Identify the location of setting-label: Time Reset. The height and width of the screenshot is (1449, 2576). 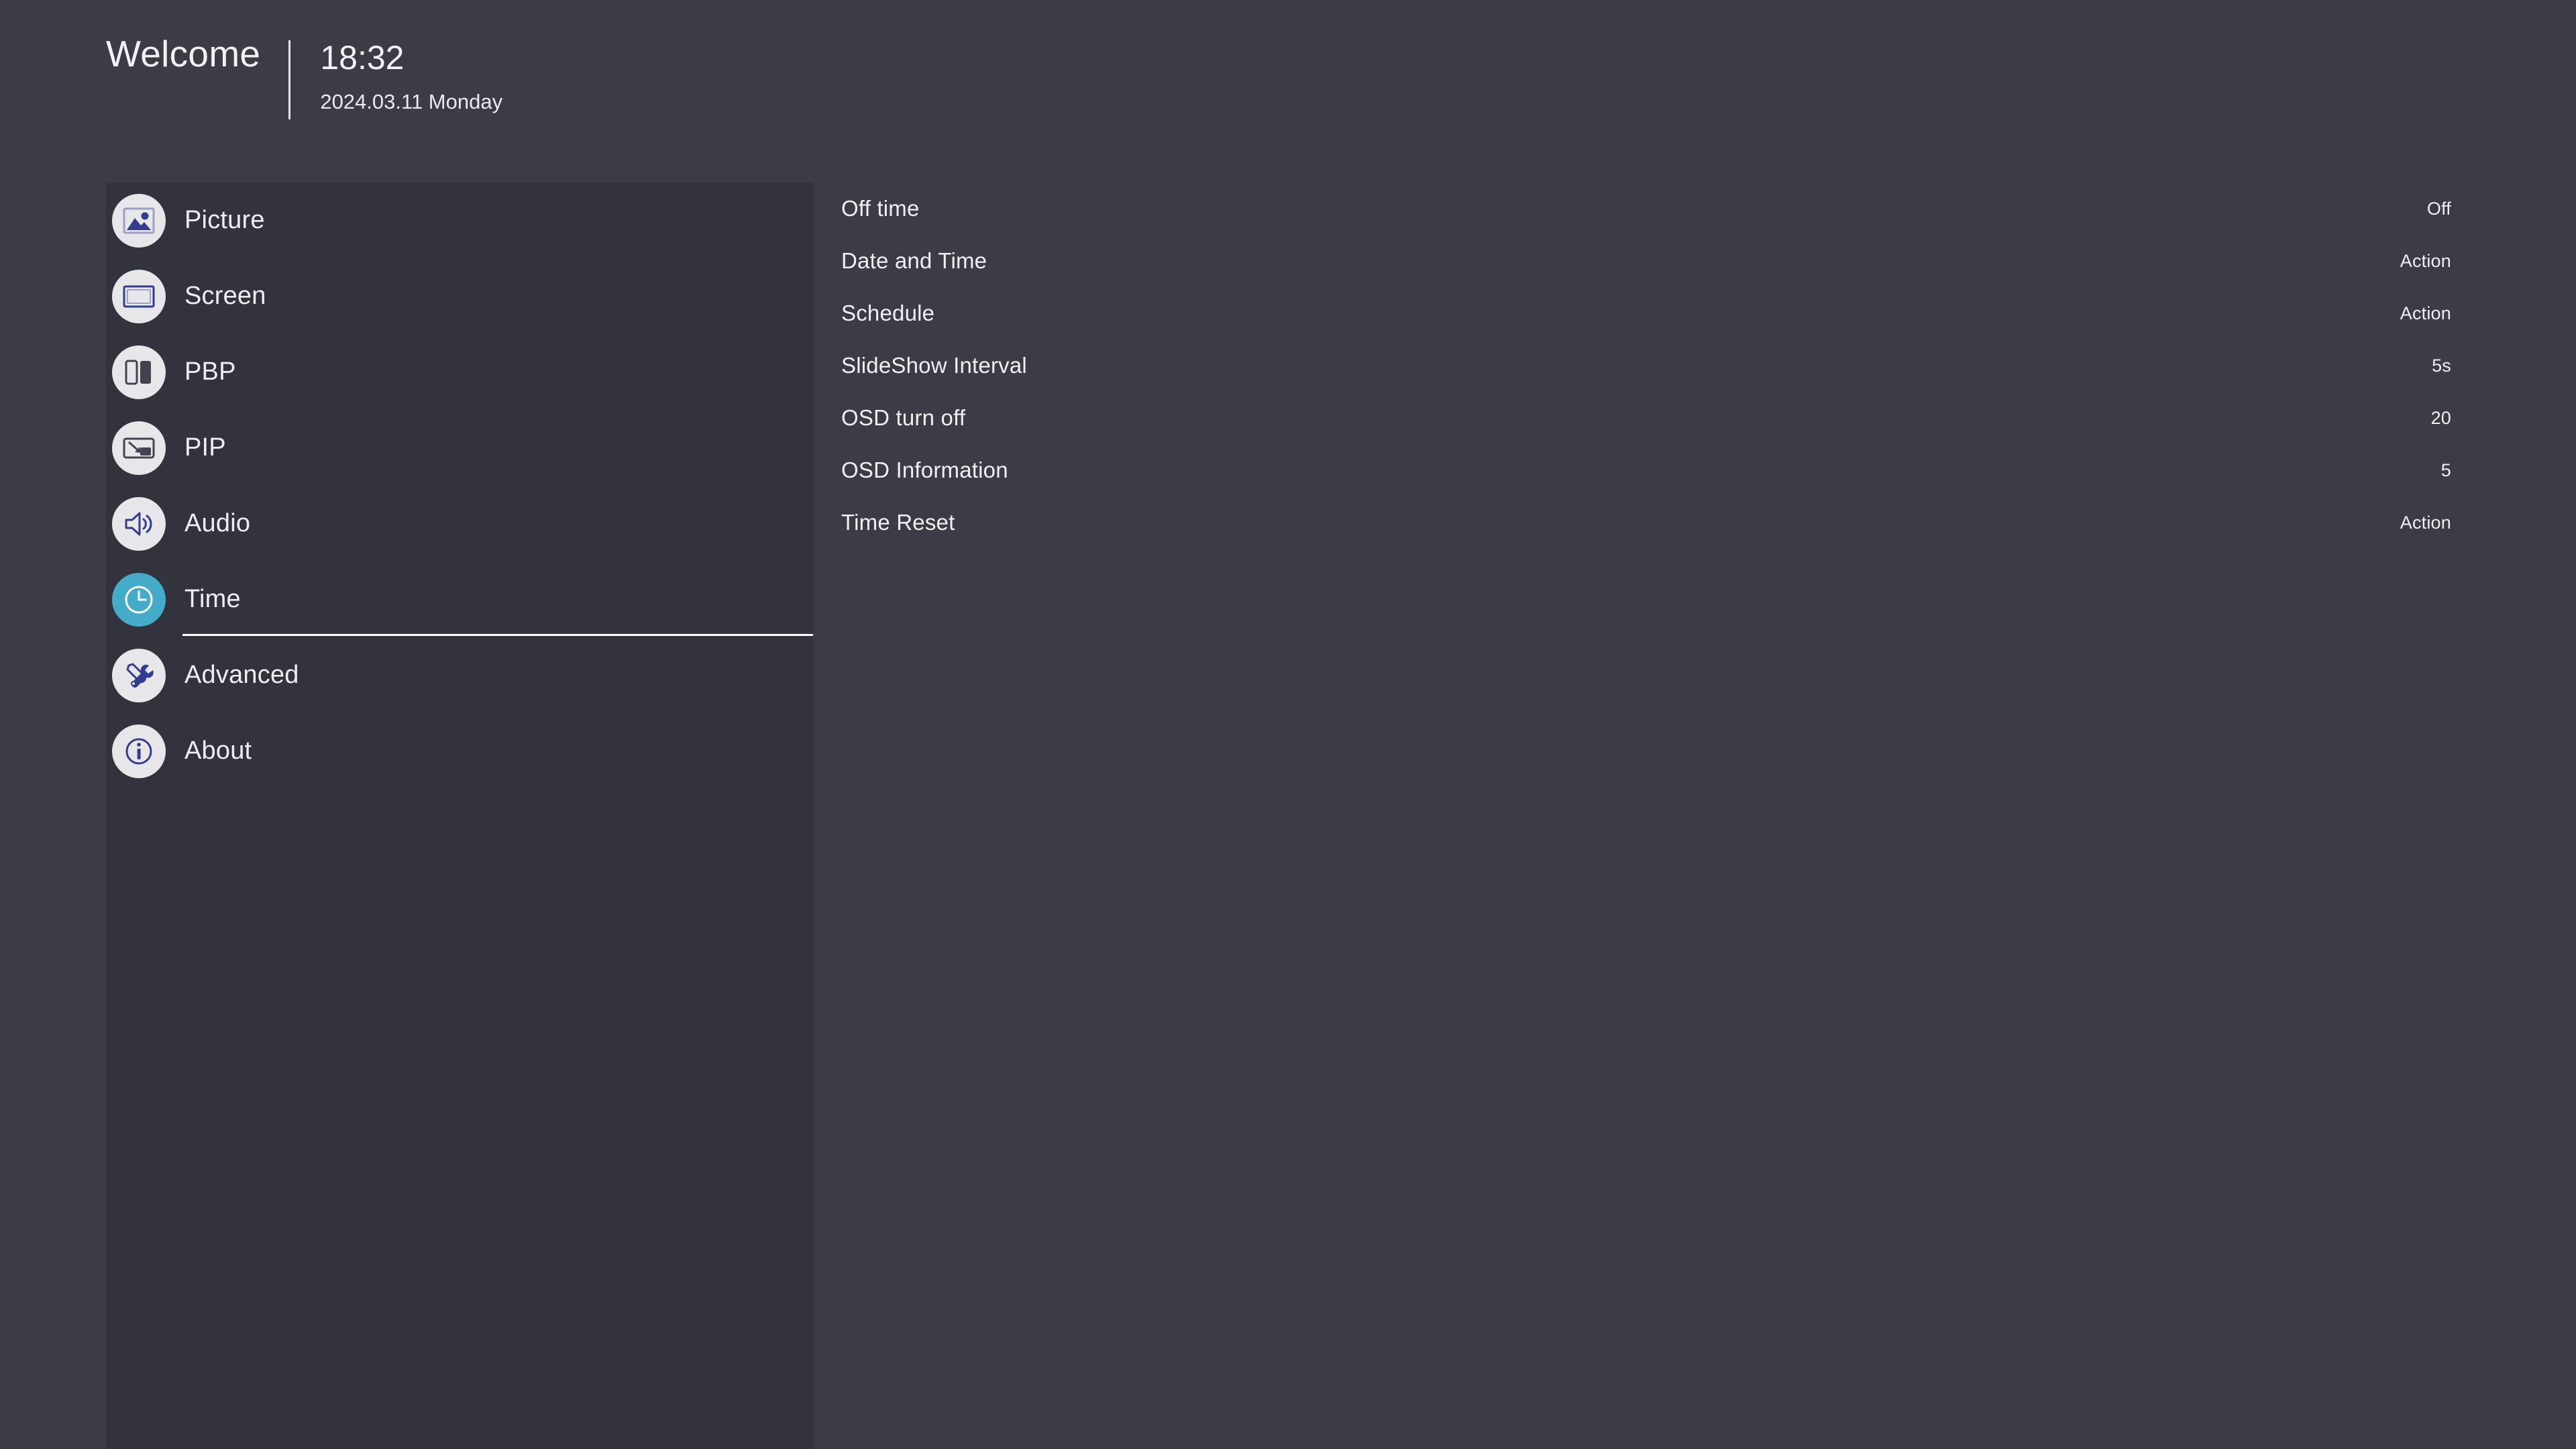
(898, 522).